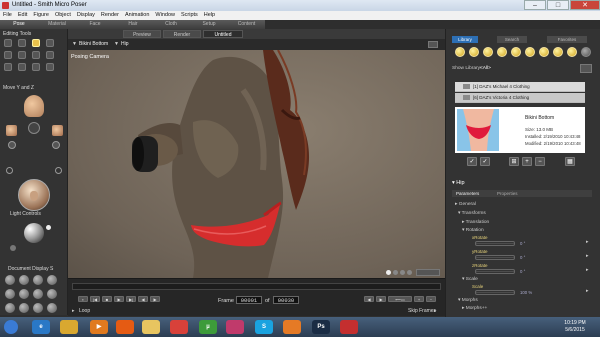 Image resolution: width=600 pixels, height=337 pixels. What do you see at coordinates (133, 24) in the screenshot?
I see `tab-hair: Hair` at bounding box center [133, 24].